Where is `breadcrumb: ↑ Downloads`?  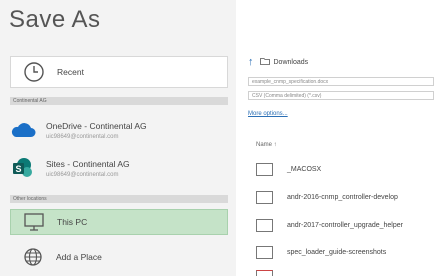
breadcrumb: ↑ Downloads is located at coordinates (278, 62).